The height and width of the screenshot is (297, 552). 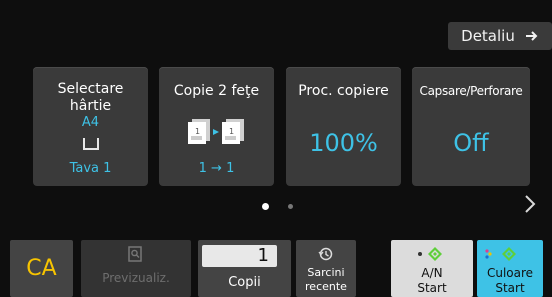 I want to click on bw-start-button: A/N Start, so click(x=432, y=268).